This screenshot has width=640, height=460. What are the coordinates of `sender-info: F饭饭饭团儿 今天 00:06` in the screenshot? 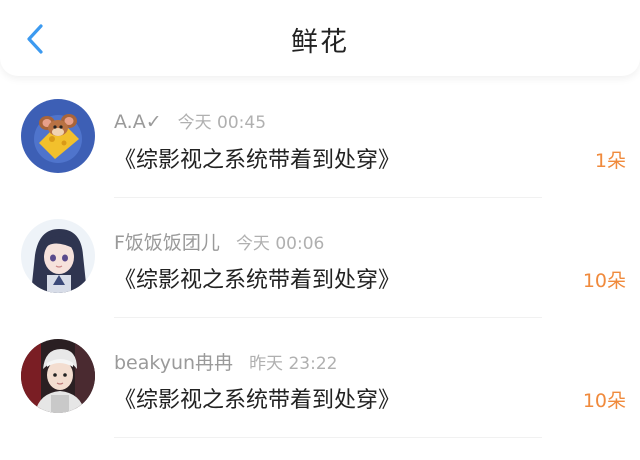 It's located at (219, 241).